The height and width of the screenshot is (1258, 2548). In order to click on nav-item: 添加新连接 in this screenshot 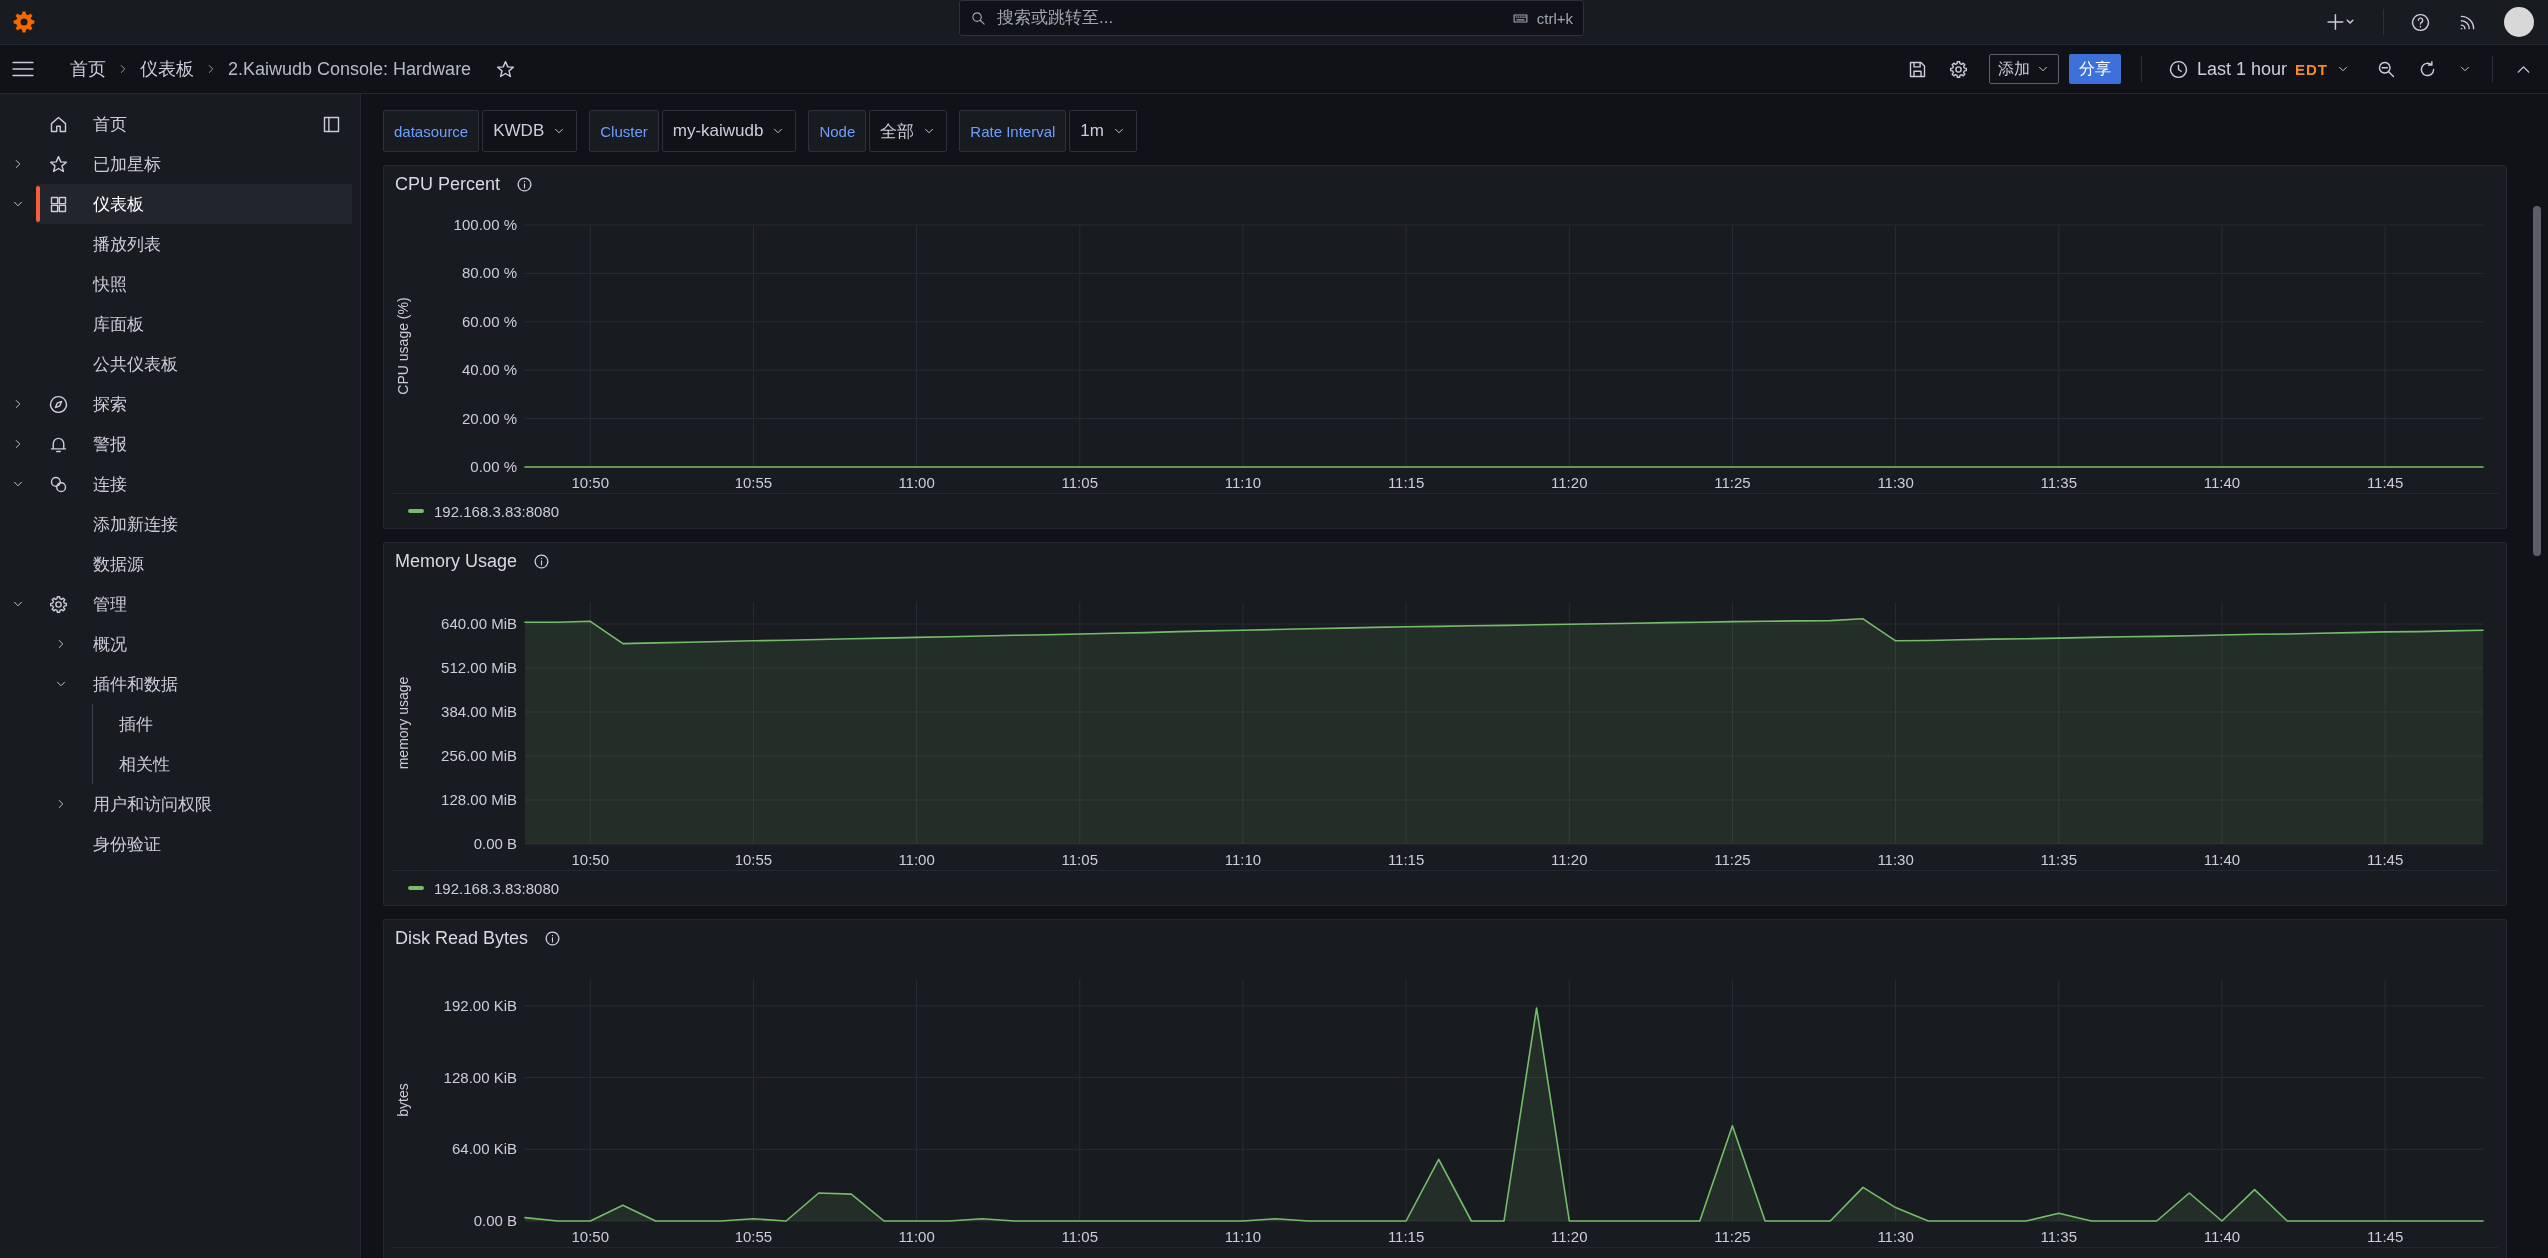, I will do `click(217, 524)`.